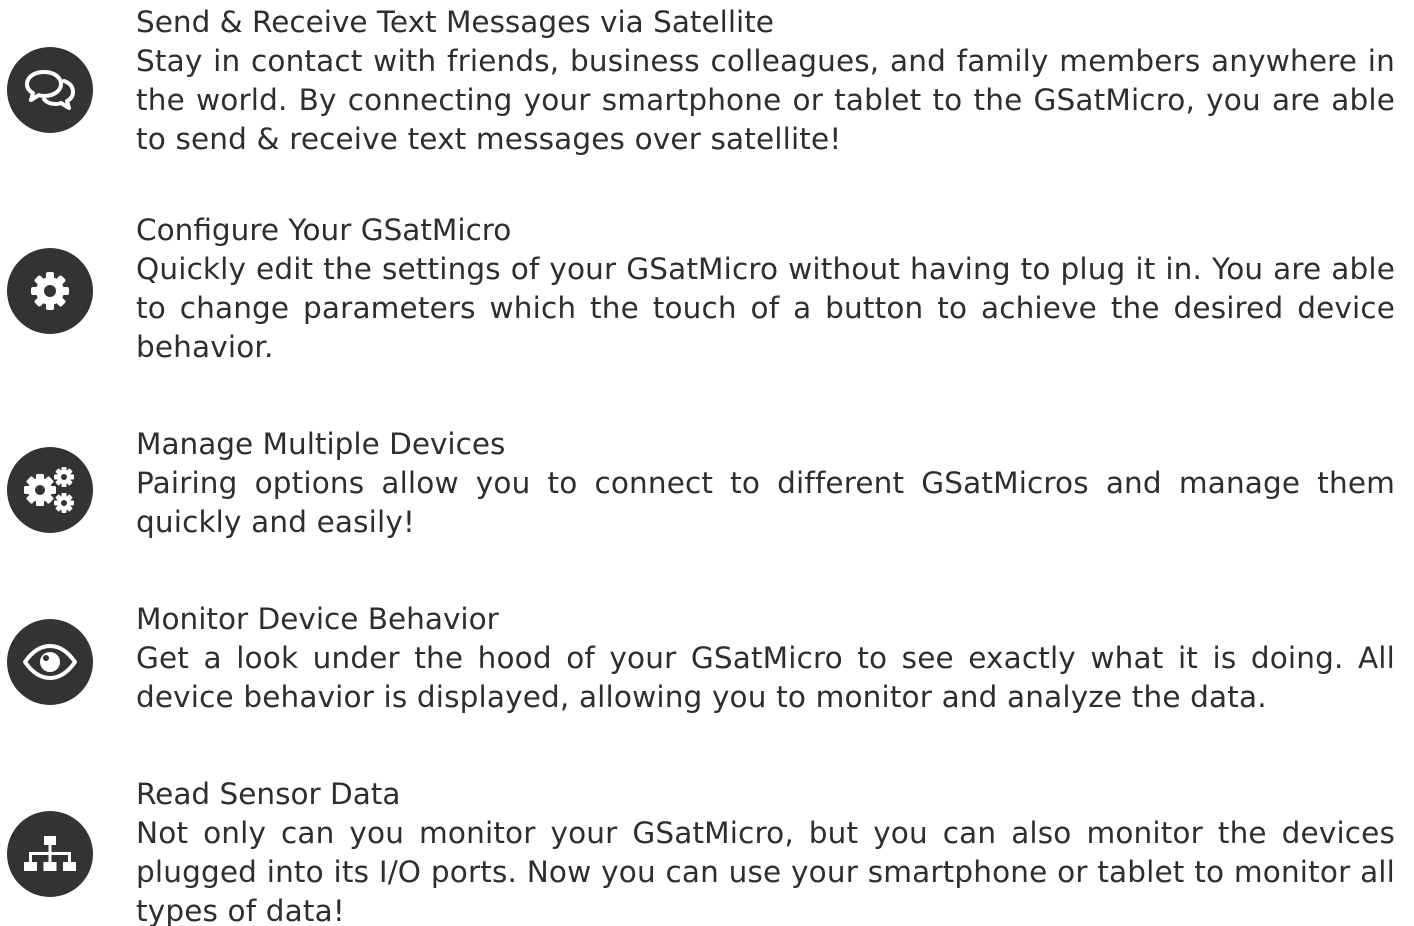 The width and height of the screenshot is (1414, 926). I want to click on sitemap-icon, so click(50, 854).